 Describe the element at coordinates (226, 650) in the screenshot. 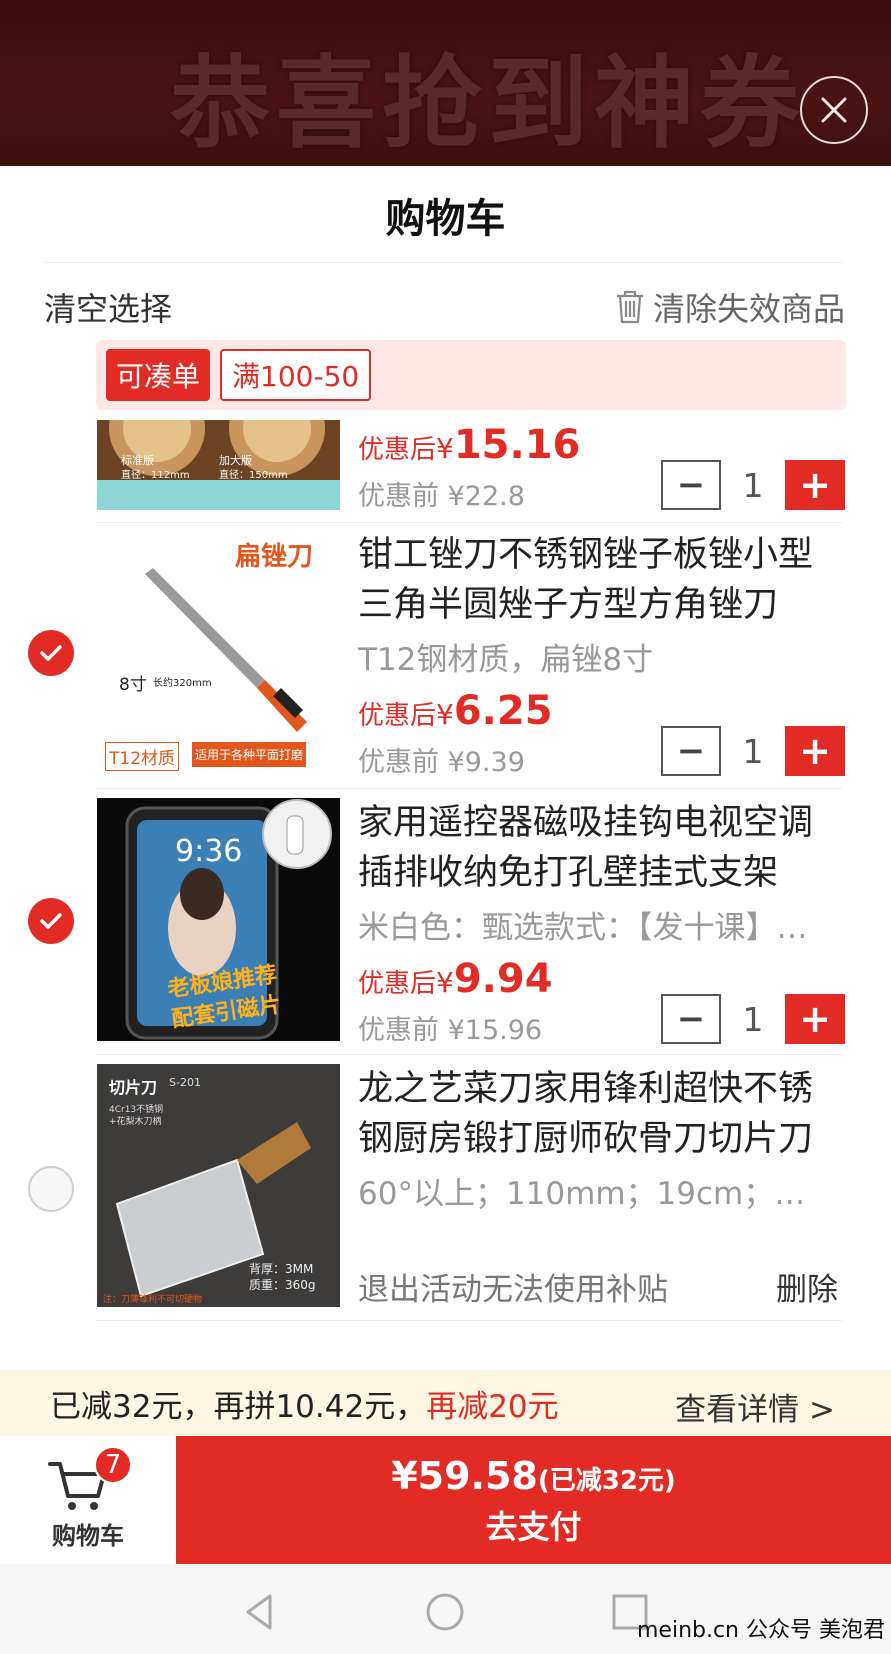

I see `file-product-image` at that location.